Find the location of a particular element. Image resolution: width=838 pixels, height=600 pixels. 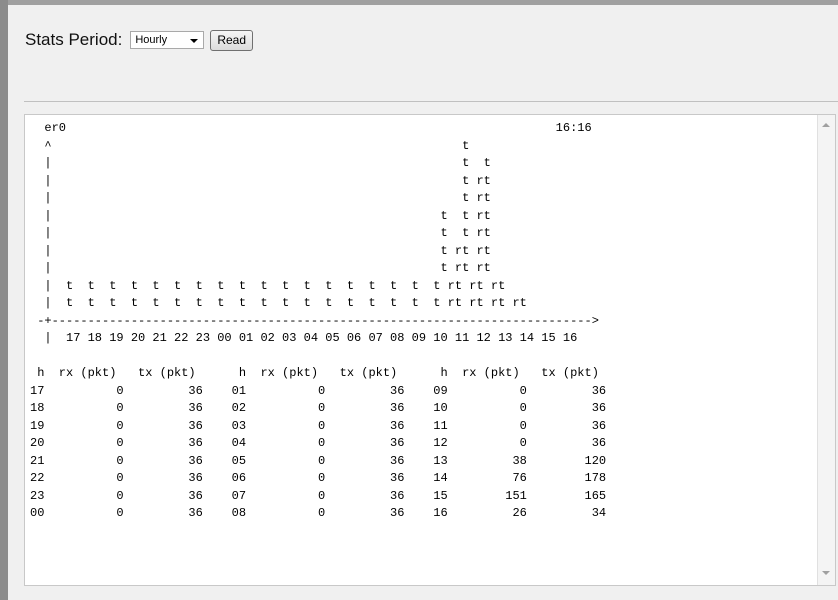

window-top-border is located at coordinates (419, 2).